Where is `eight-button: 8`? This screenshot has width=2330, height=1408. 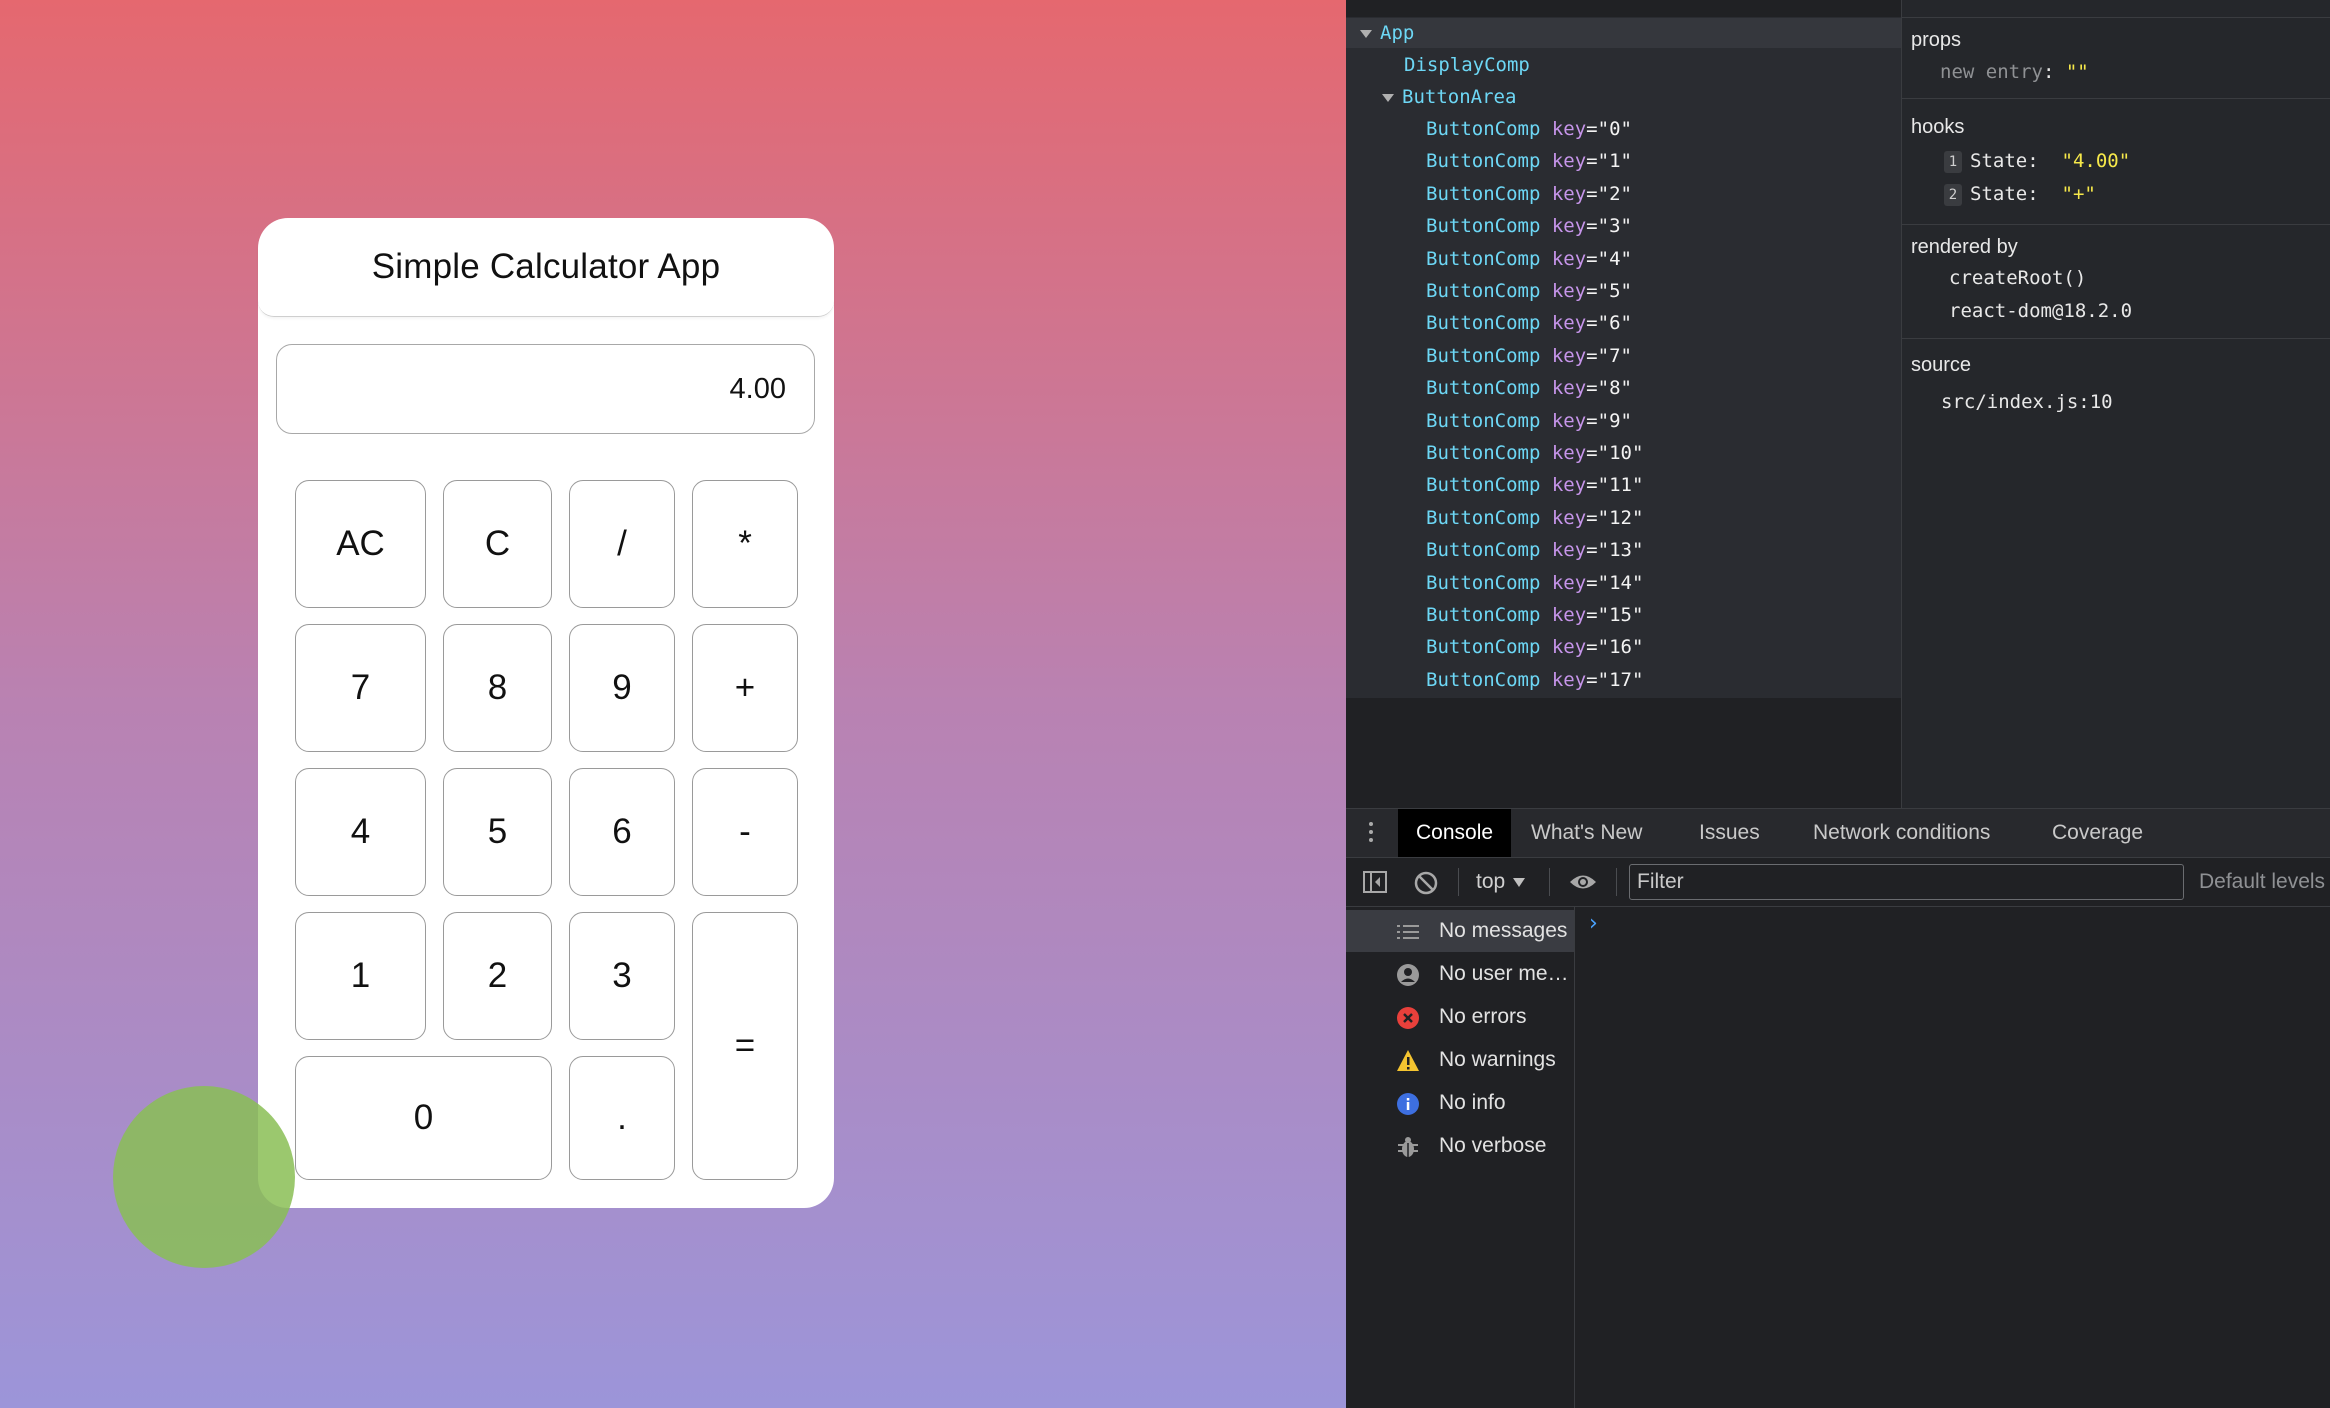 eight-button: 8 is located at coordinates (497, 688).